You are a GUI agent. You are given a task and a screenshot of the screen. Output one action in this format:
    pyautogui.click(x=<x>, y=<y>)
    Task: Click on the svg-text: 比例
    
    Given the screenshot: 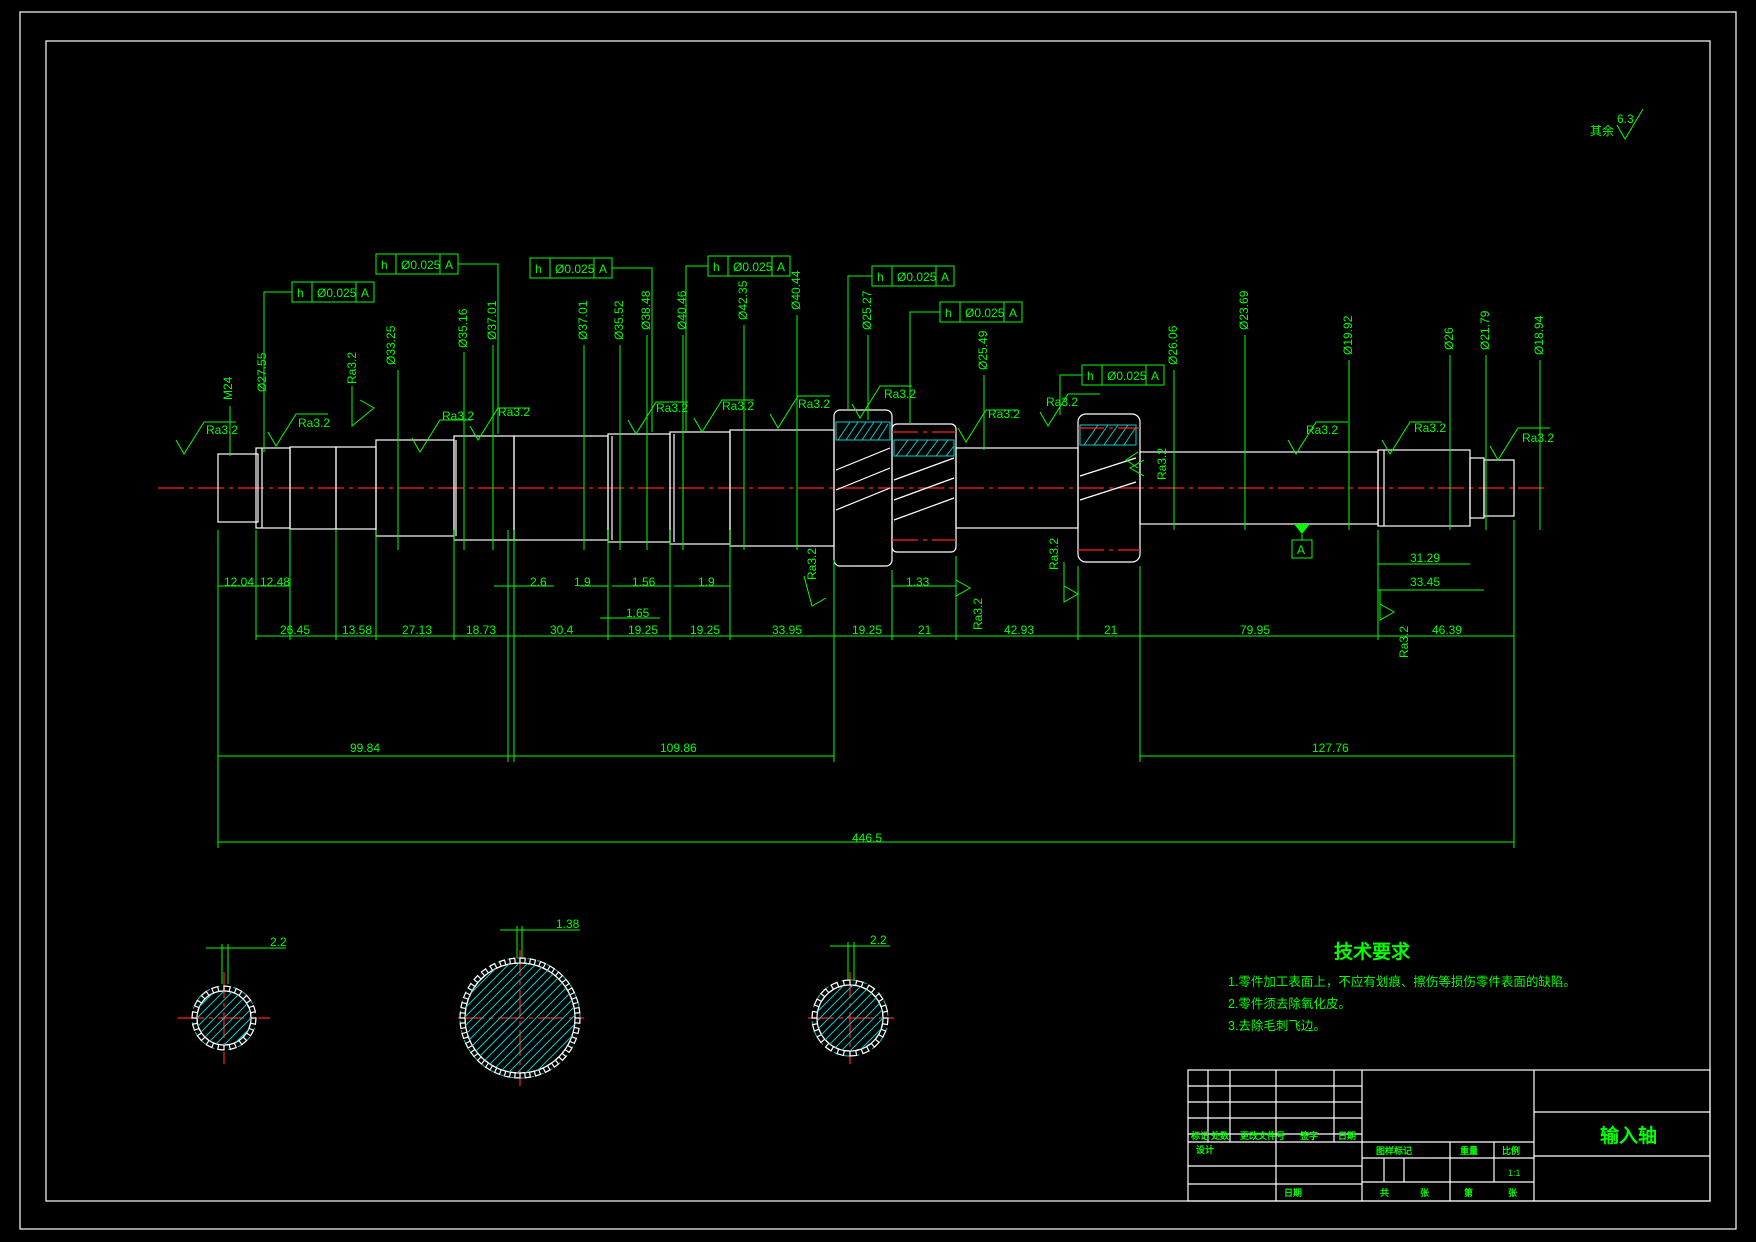 What is the action you would take?
    pyautogui.click(x=1511, y=1150)
    